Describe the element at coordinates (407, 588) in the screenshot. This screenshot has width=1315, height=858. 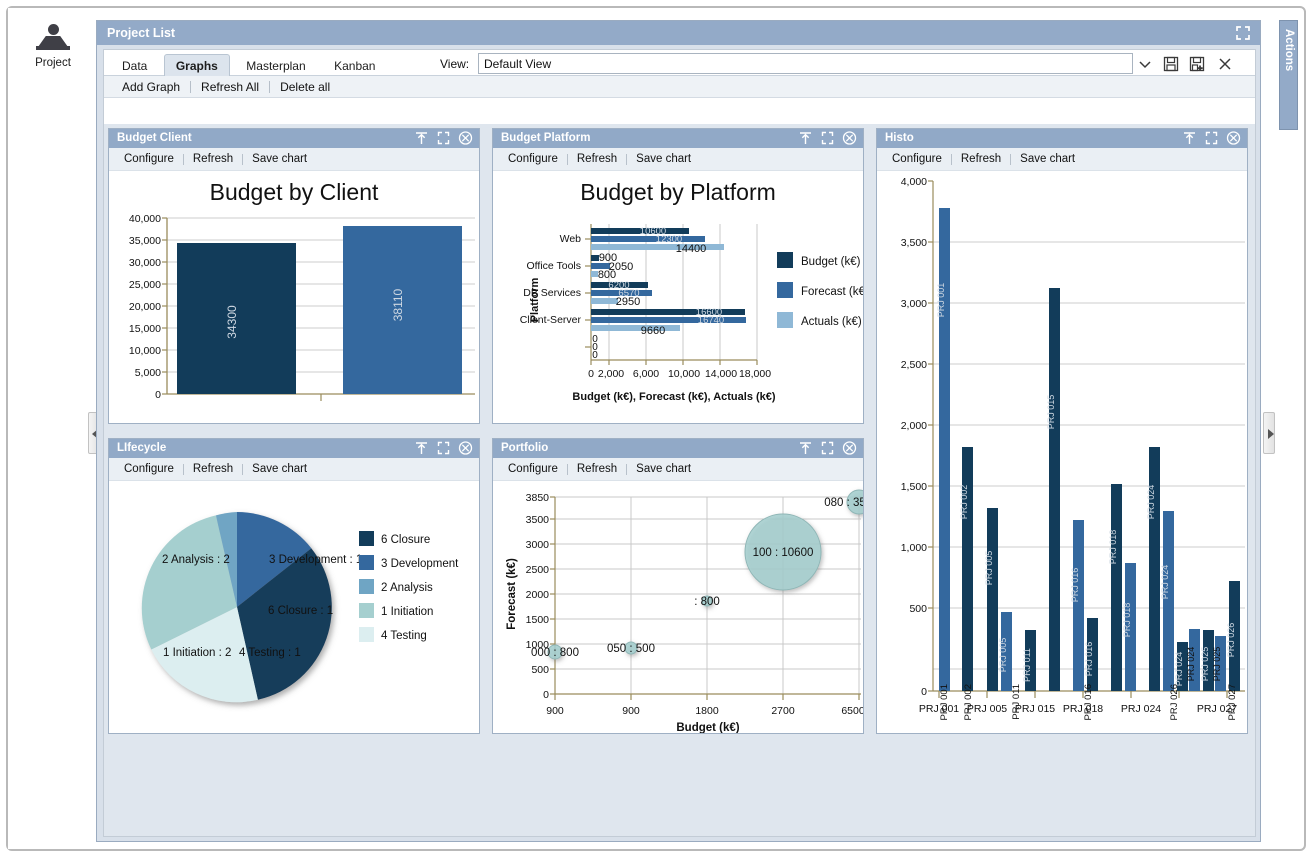
I see `svg-text: 2 Analysis` at that location.